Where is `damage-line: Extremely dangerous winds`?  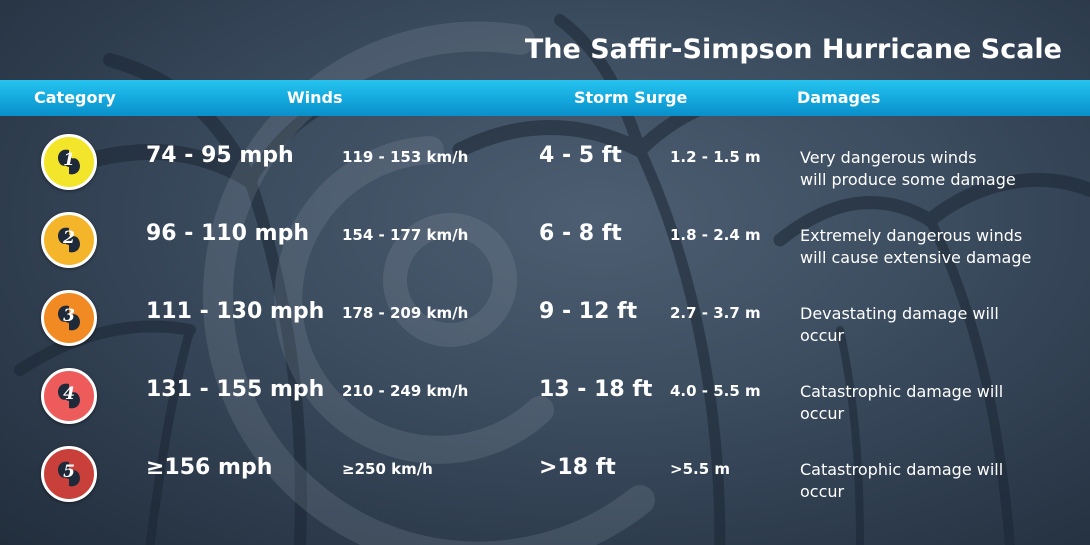
damage-line: Extremely dangerous winds is located at coordinates (911, 235).